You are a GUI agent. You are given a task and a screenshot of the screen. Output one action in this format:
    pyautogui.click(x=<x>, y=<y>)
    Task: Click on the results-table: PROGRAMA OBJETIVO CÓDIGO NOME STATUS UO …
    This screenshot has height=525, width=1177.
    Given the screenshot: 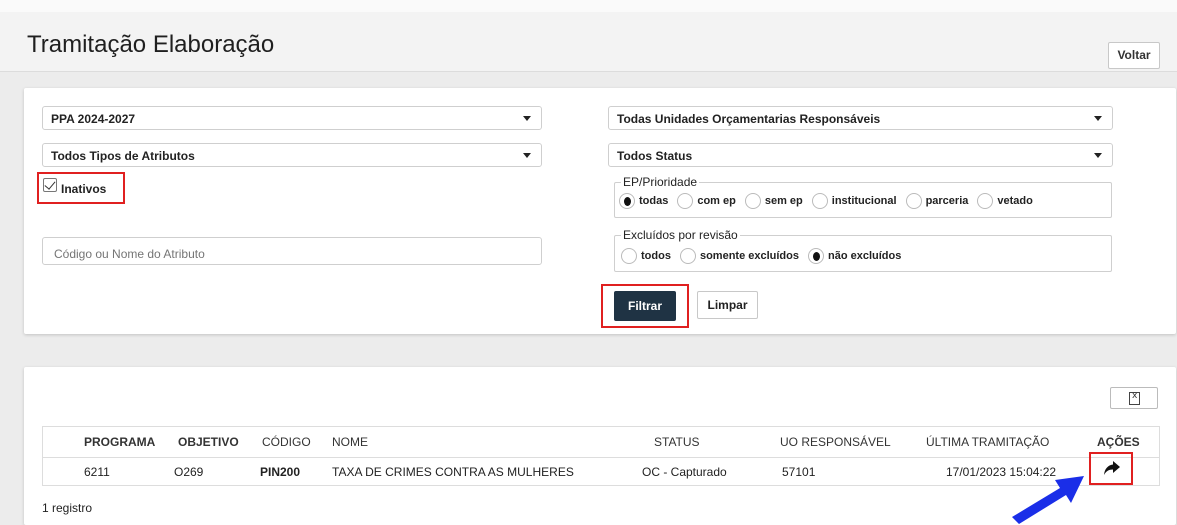 What is the action you would take?
    pyautogui.click(x=601, y=456)
    